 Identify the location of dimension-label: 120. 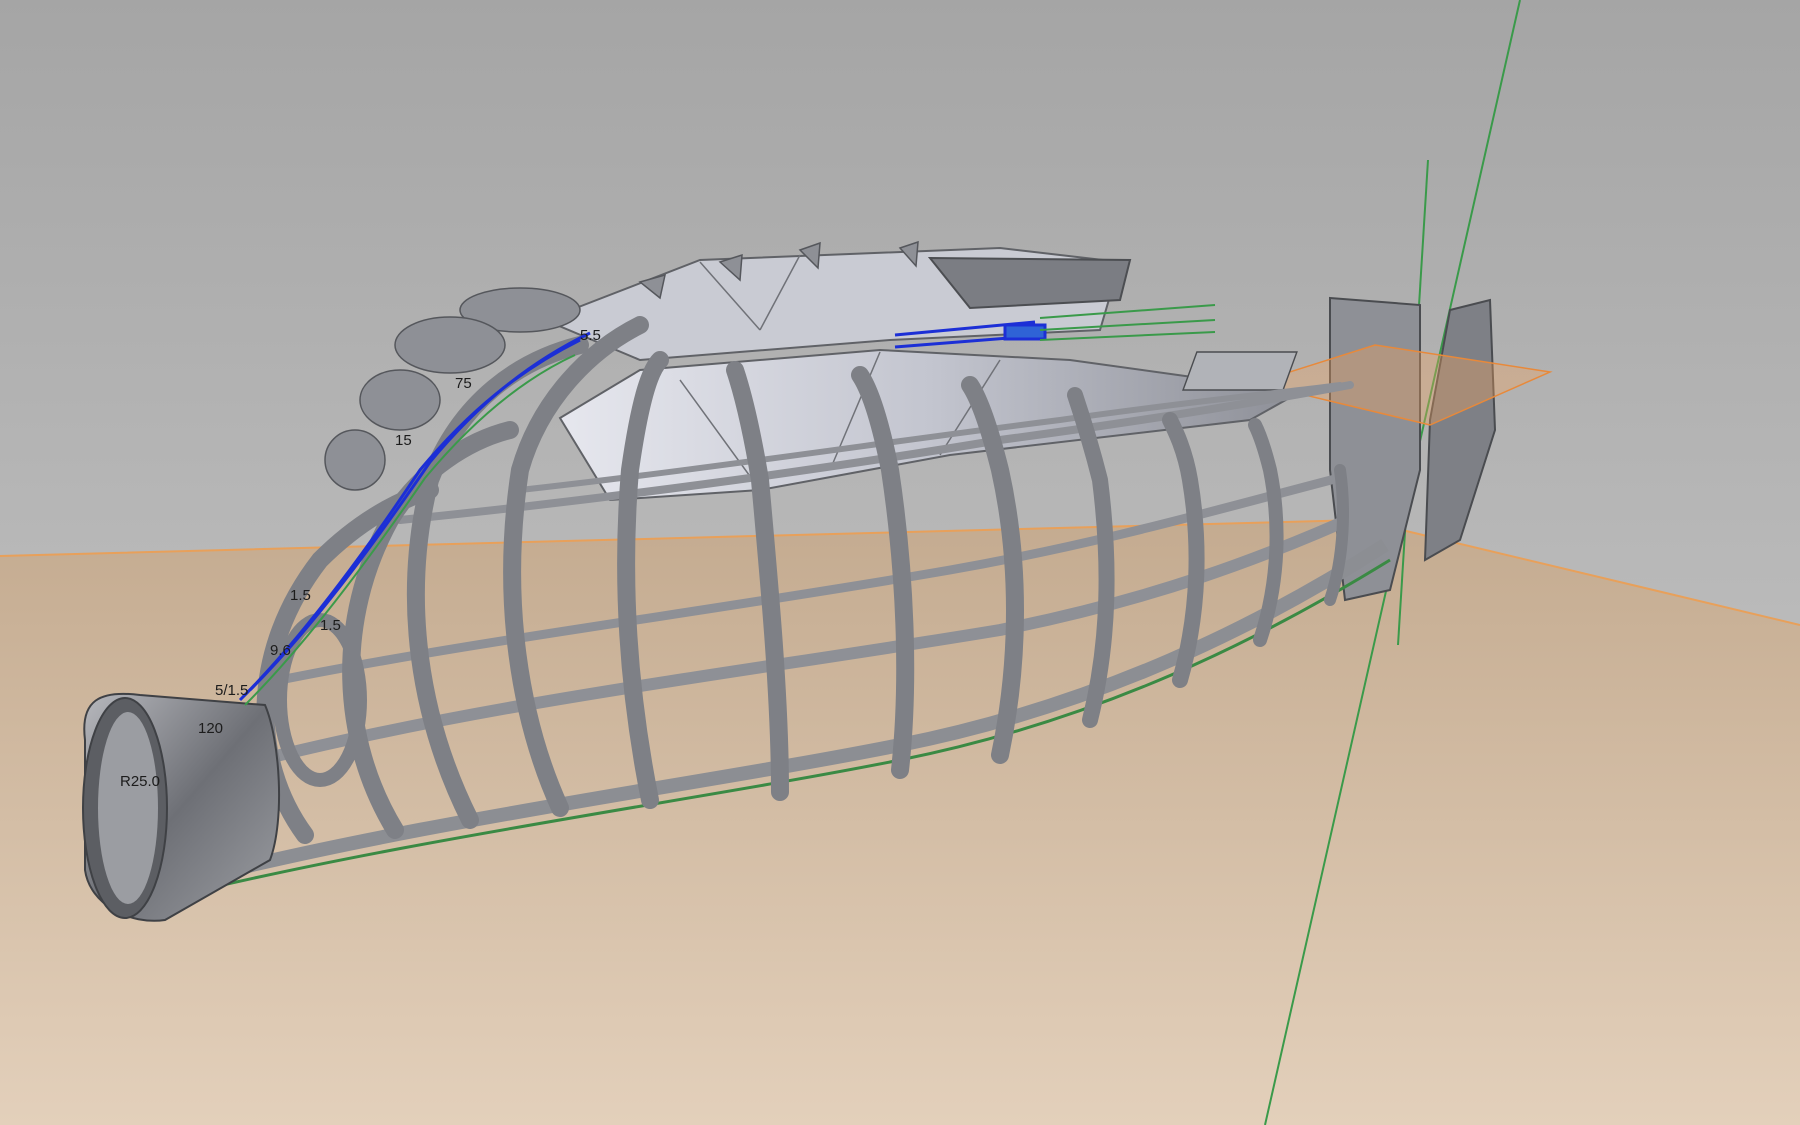
(210, 728).